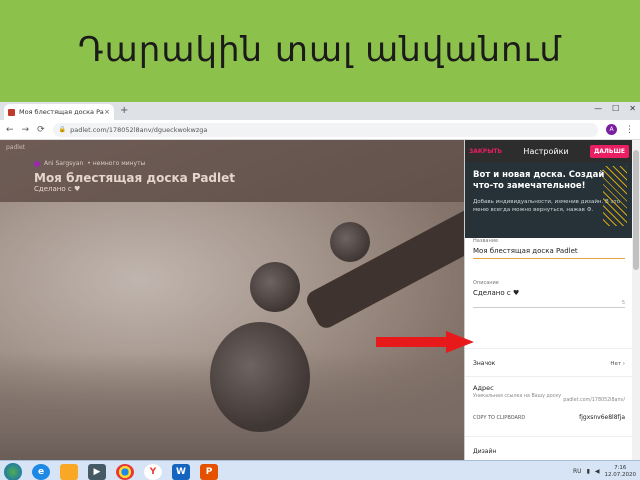  Describe the element at coordinates (499, 418) in the screenshot. I see `copy-to-clipboard-button: COPY TO CLIPBOARD` at that location.